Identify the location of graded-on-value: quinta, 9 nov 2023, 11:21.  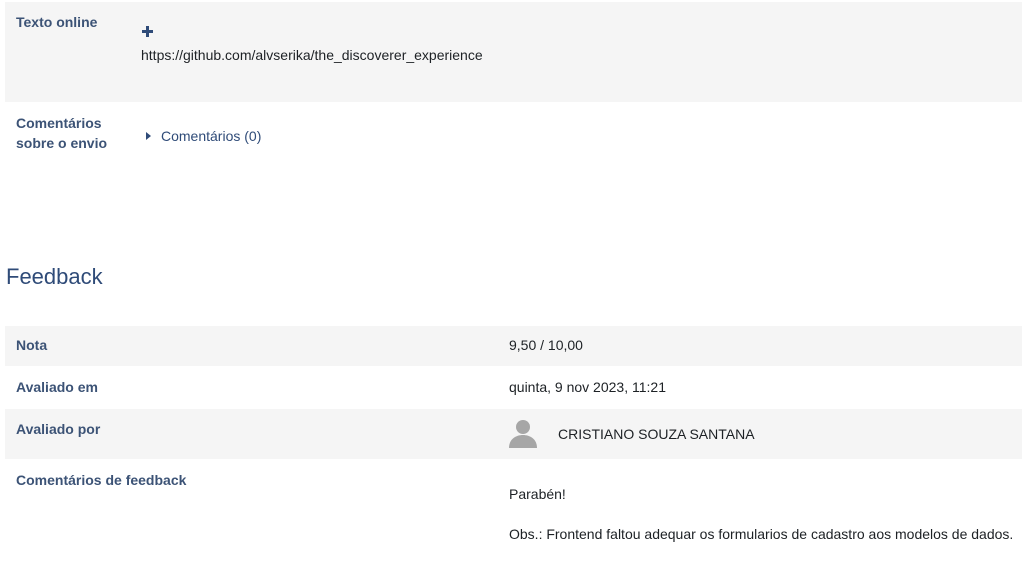
(587, 387).